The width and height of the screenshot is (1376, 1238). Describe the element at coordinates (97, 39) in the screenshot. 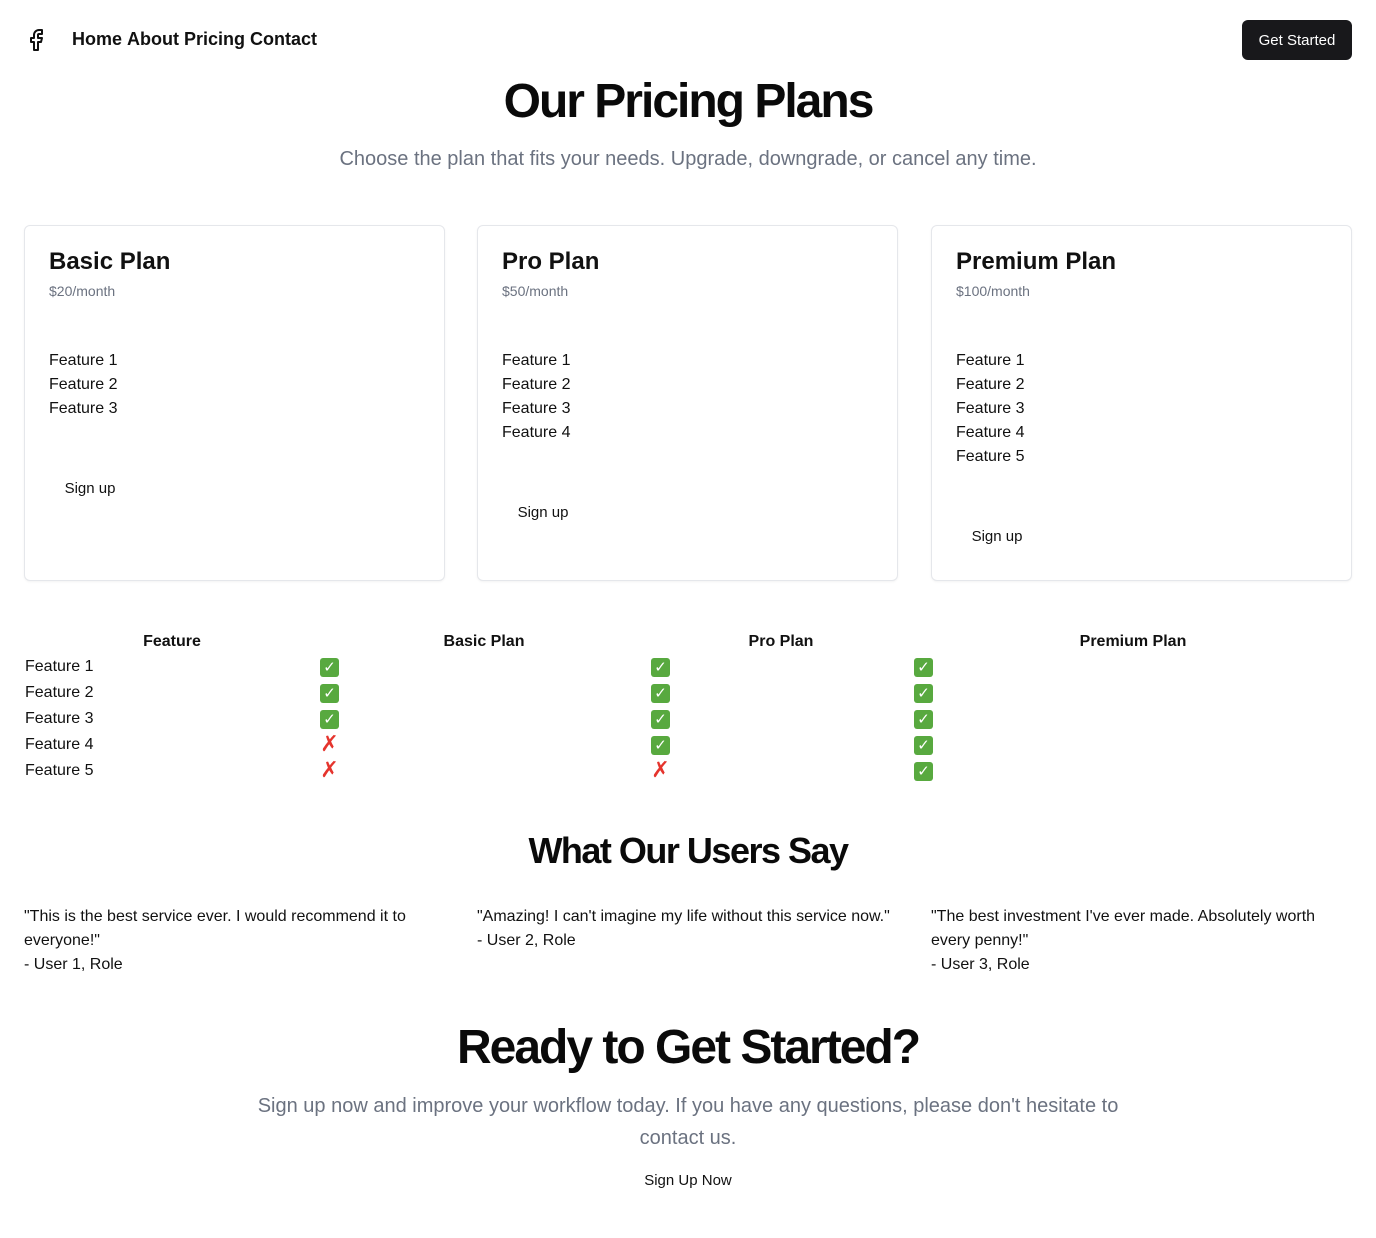

I see `nav-home: Home` at that location.